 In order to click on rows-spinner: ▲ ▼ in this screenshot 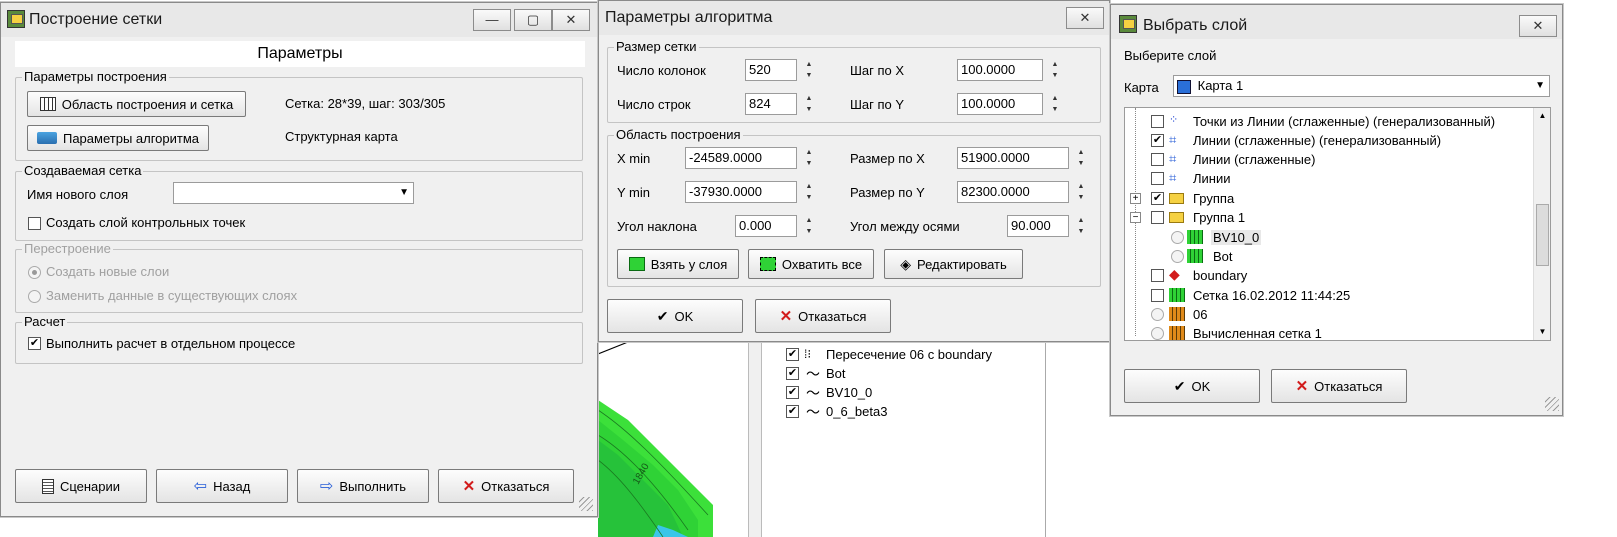, I will do `click(809, 104)`.